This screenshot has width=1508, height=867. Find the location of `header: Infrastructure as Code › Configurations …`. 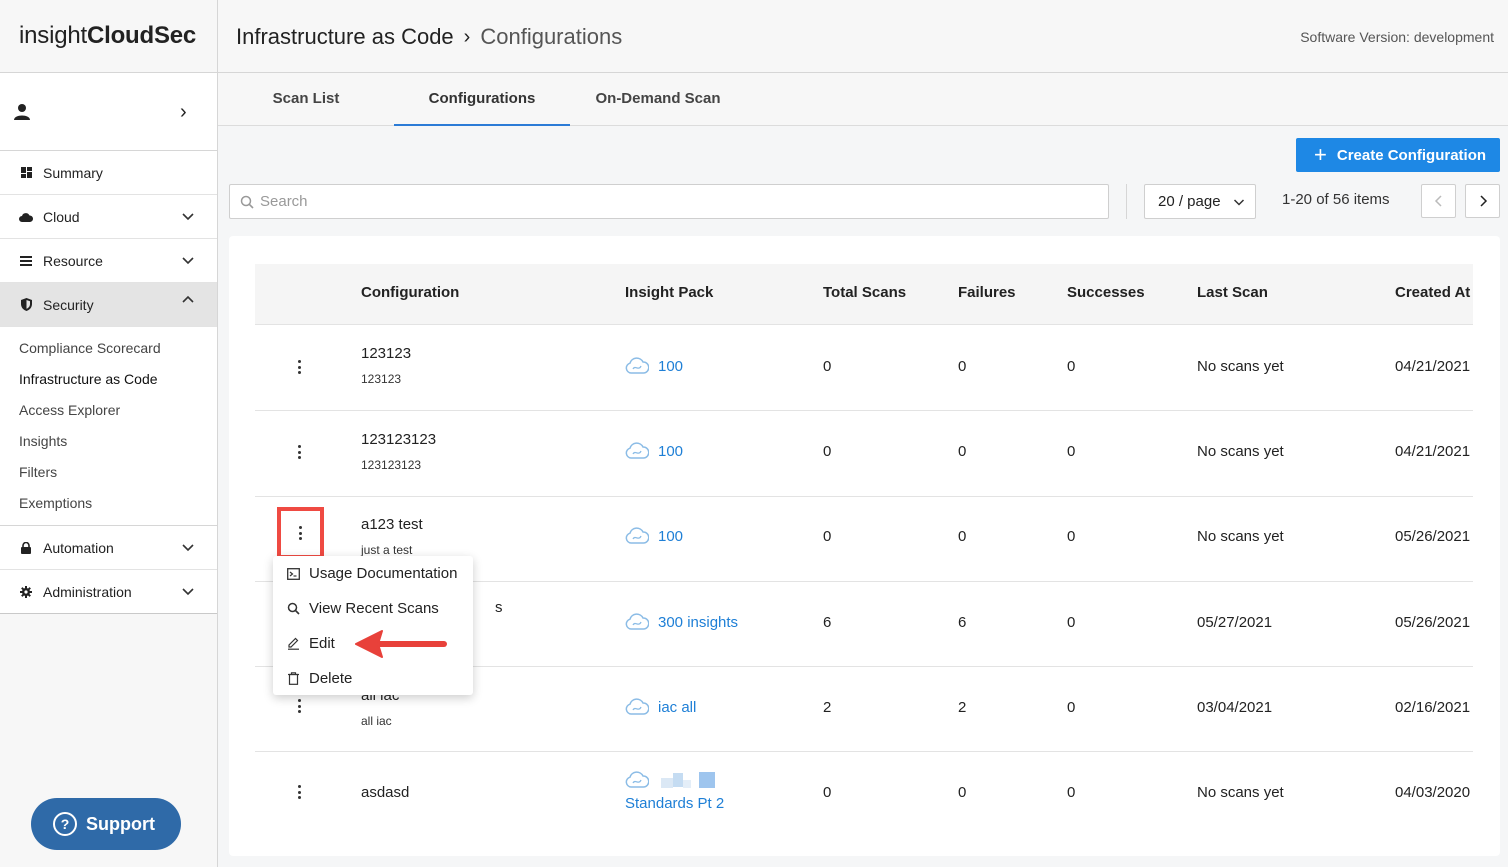

header: Infrastructure as Code › Configurations … is located at coordinates (863, 36).